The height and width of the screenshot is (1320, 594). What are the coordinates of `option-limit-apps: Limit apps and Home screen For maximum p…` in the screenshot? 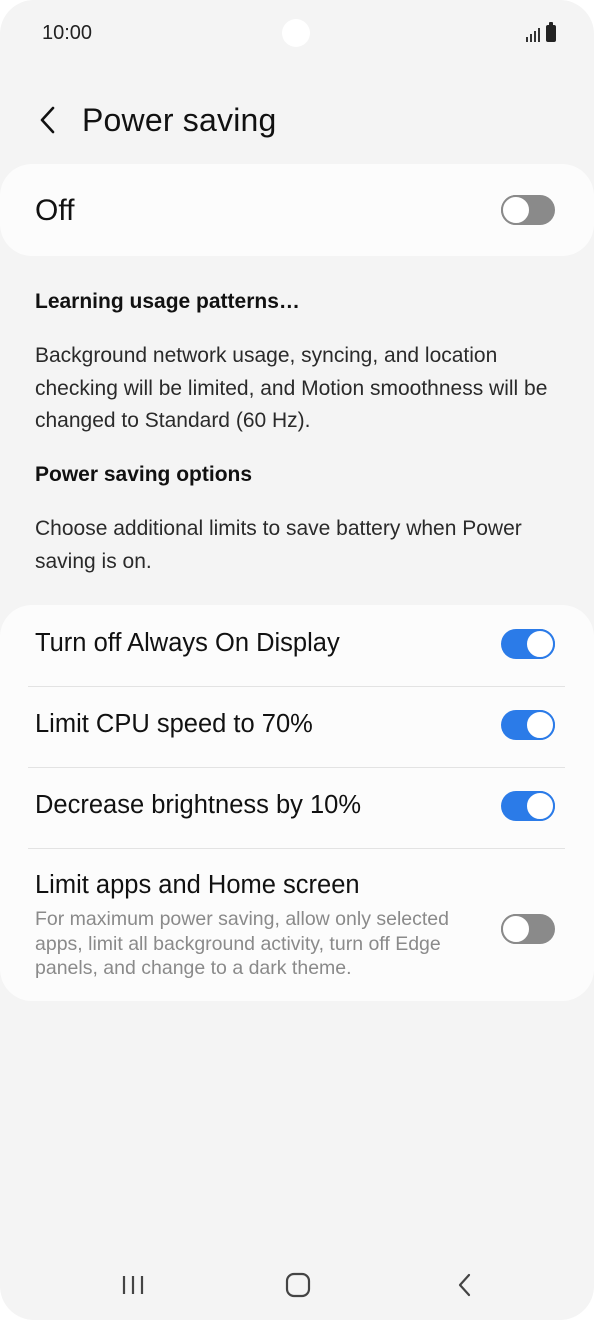 It's located at (297, 924).